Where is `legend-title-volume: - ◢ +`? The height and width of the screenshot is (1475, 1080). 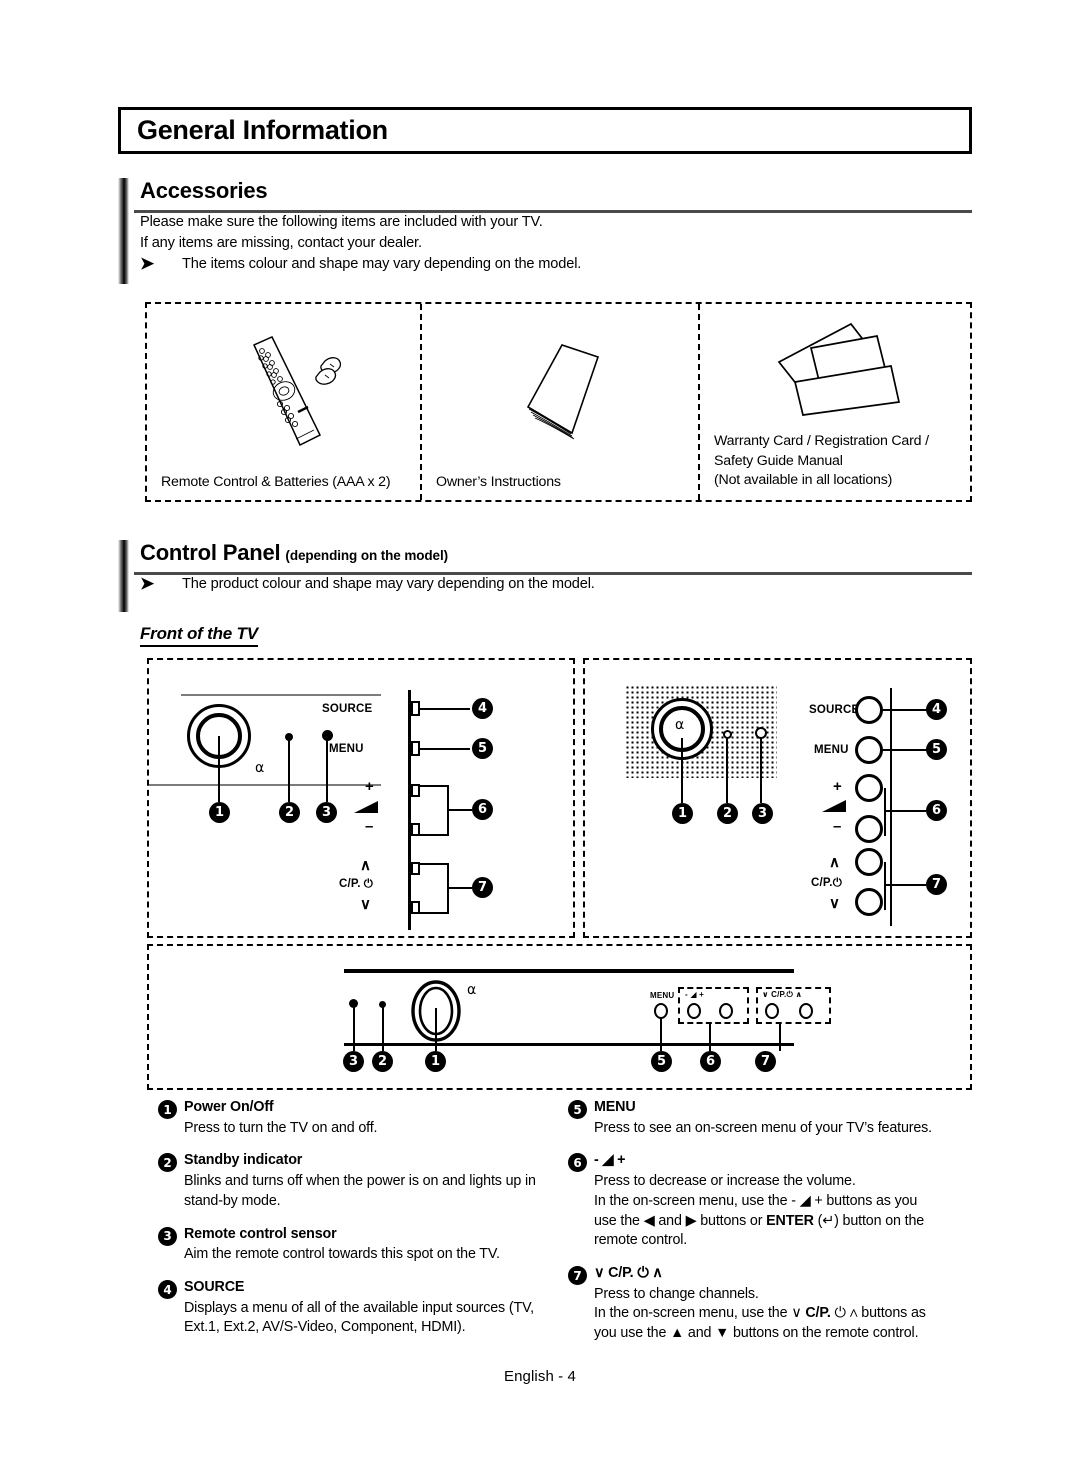
legend-title-volume: - ◢ + is located at coordinates (610, 1160).